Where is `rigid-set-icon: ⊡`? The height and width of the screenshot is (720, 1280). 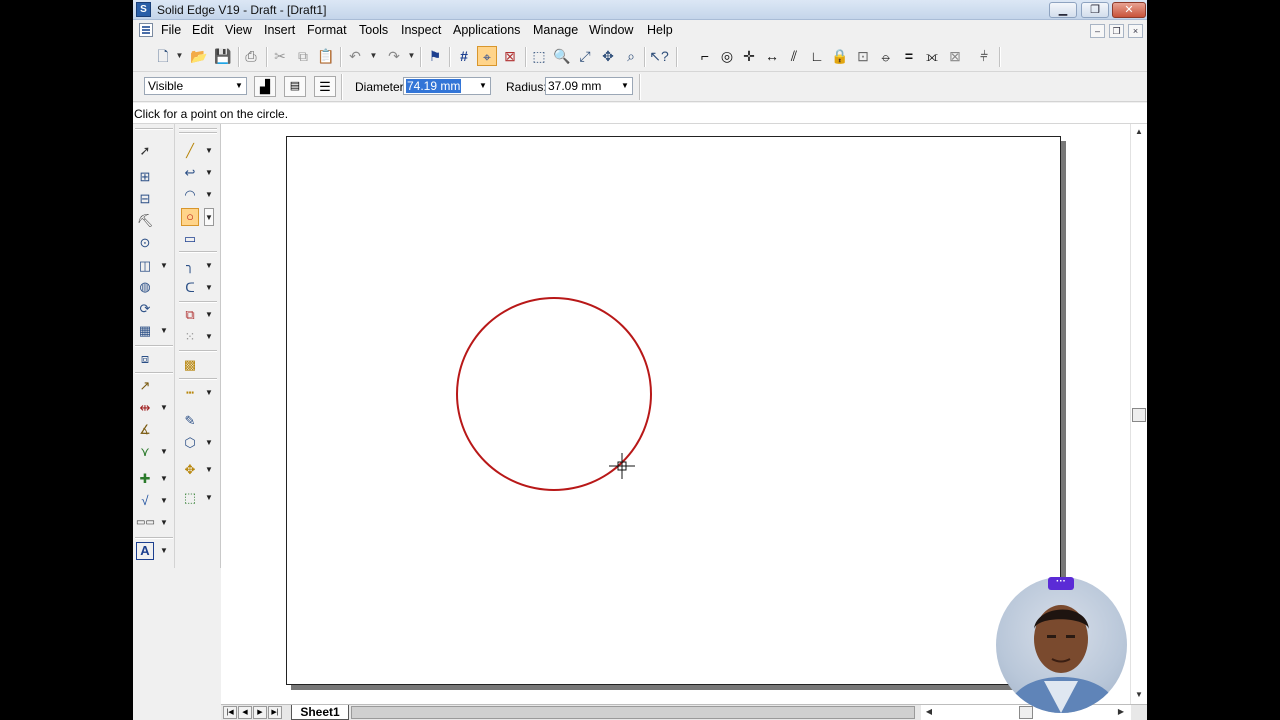 rigid-set-icon: ⊡ is located at coordinates (863, 56).